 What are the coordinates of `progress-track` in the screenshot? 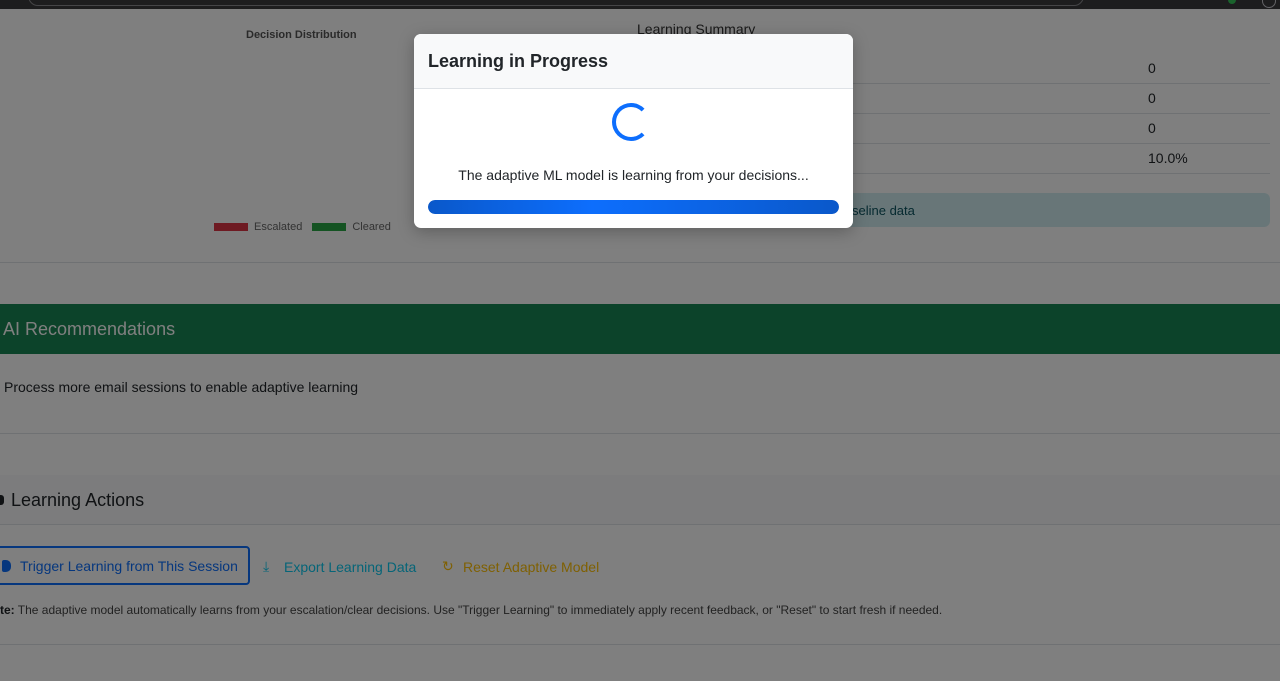 It's located at (633, 207).